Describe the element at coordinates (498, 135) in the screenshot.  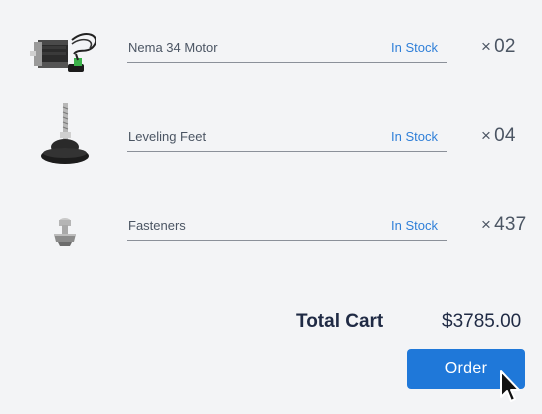
I see `item-quantity: × 04` at that location.